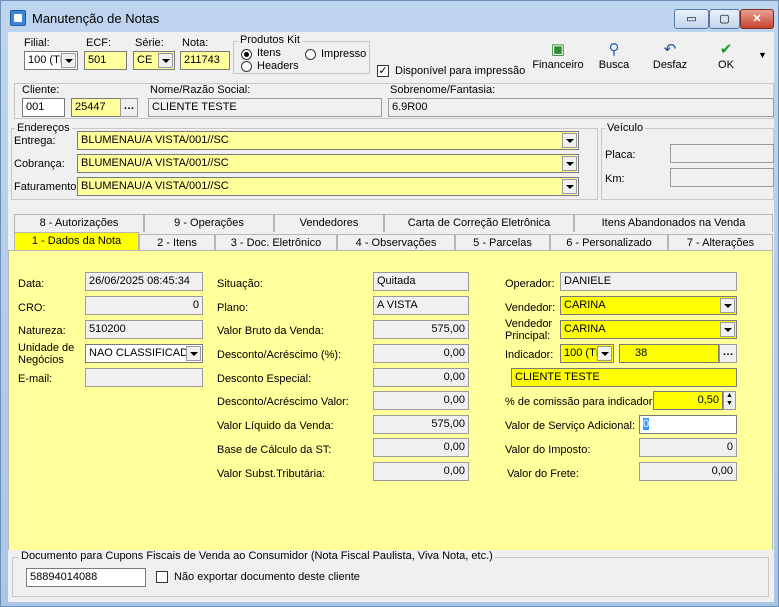 The height and width of the screenshot is (607, 779). I want to click on title-bar: Manutenção de Notas ▭ ▢ ✕, so click(389, 16).